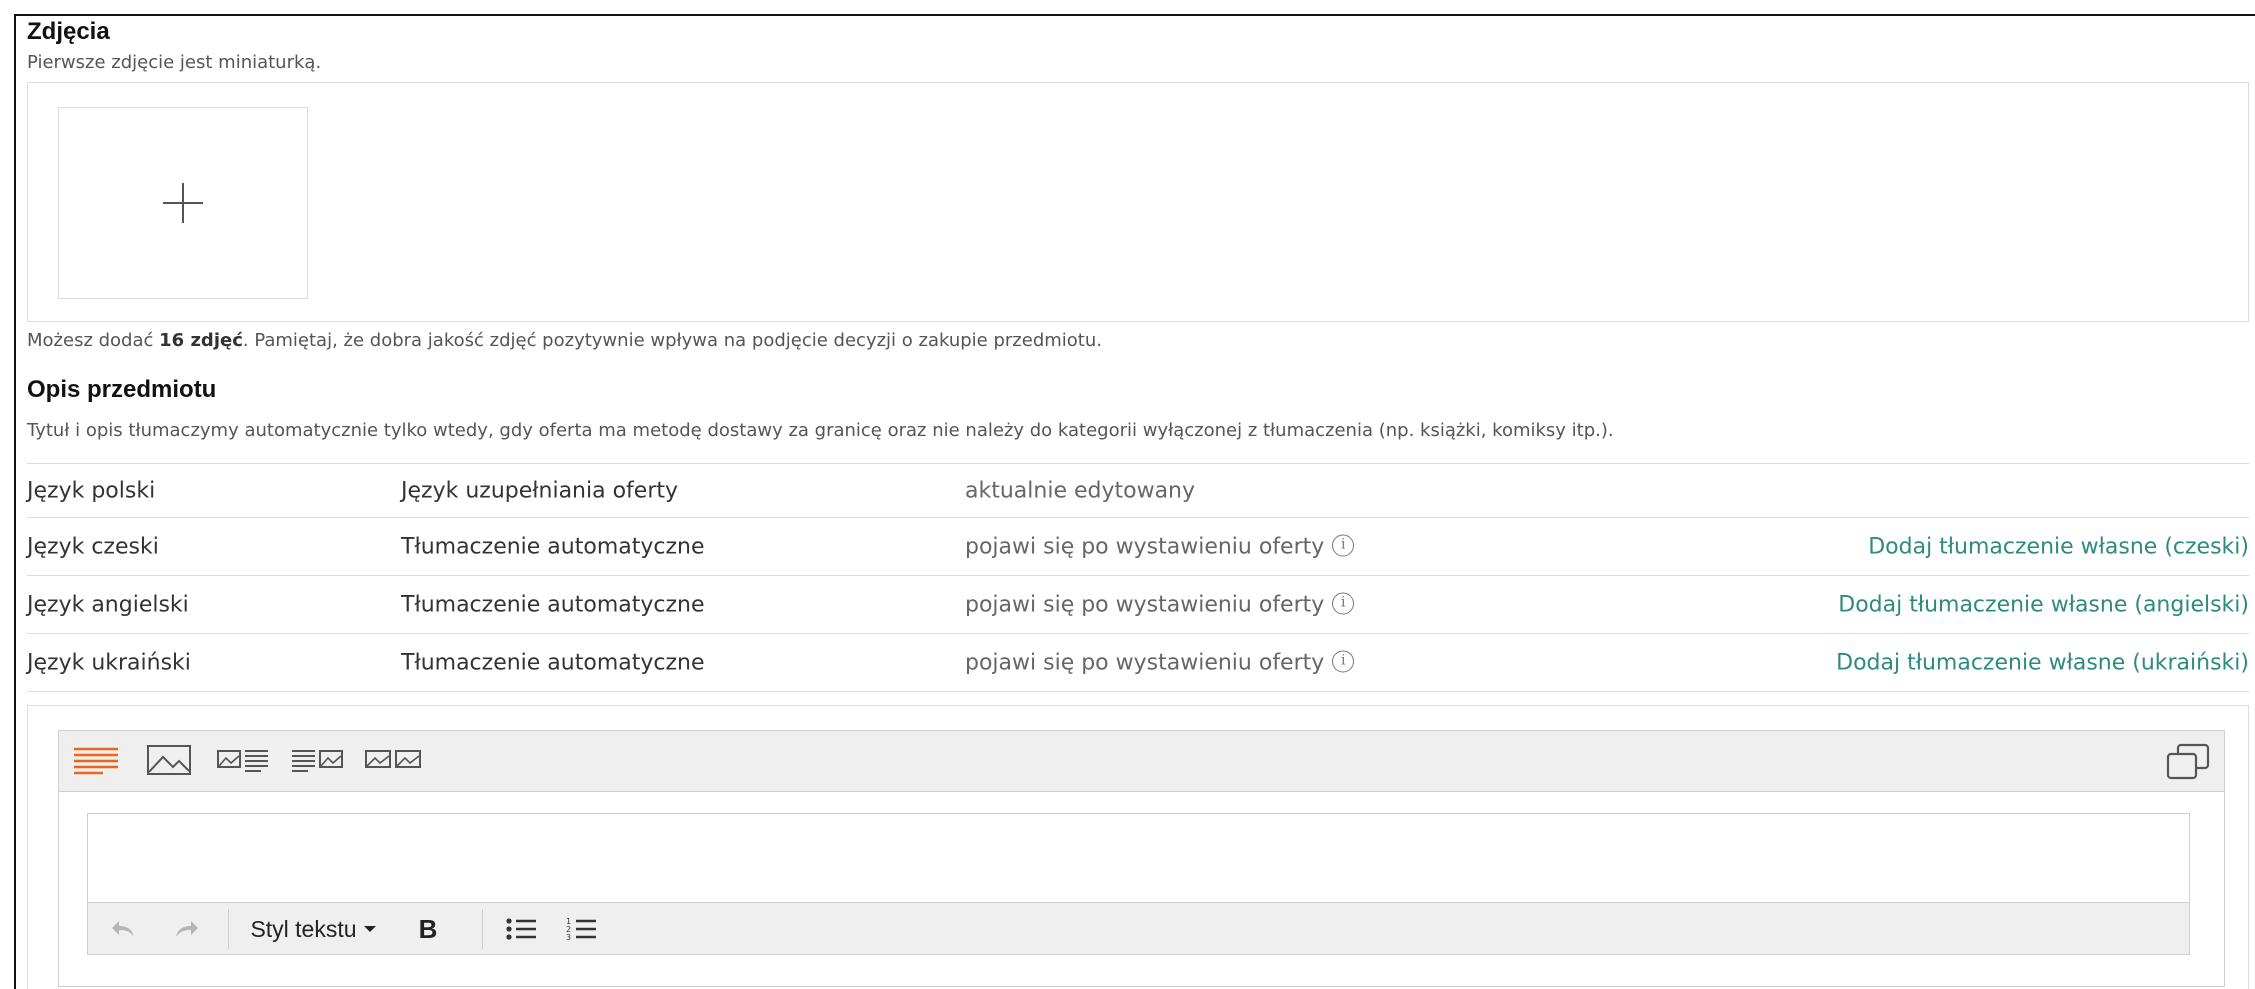  Describe the element at coordinates (428, 929) in the screenshot. I see `bold-button: B` at that location.